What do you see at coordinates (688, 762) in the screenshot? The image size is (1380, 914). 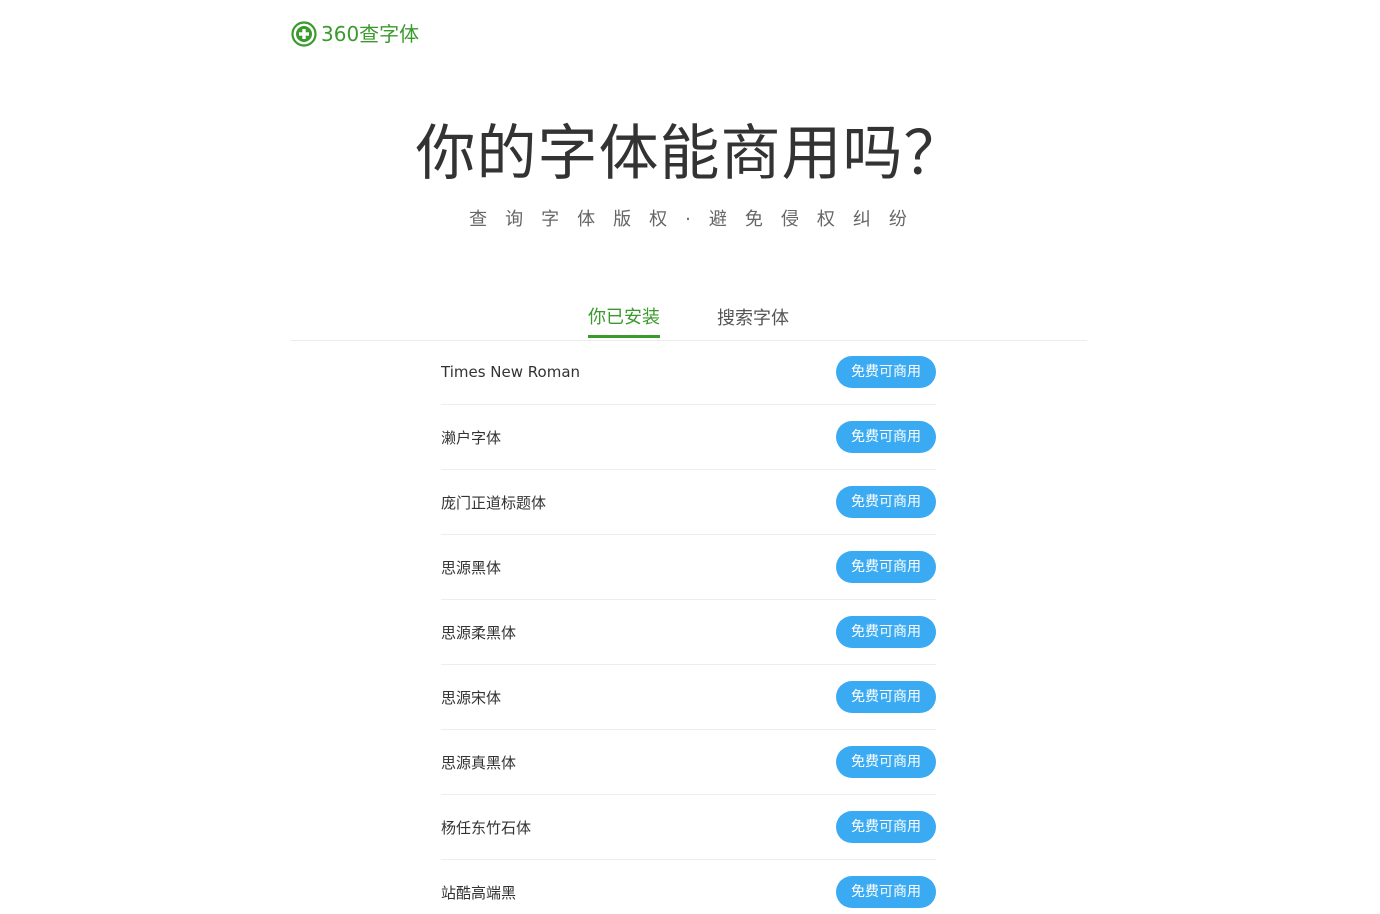 I see `font-row: 思源真黑体 免费可商用` at bounding box center [688, 762].